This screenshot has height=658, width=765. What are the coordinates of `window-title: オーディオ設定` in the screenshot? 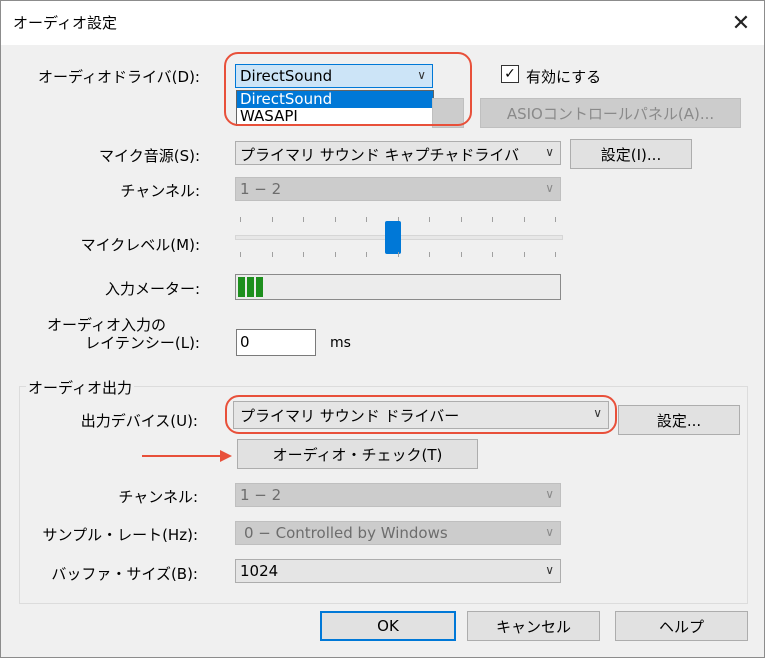 It's located at (65, 23).